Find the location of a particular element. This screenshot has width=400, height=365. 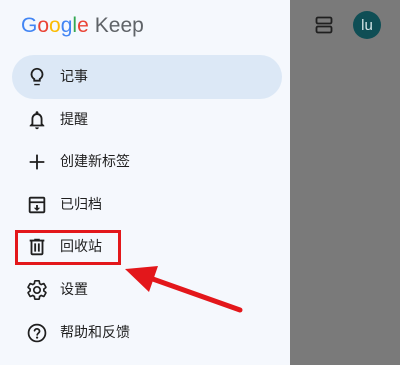

bell-icon is located at coordinates (37, 120).